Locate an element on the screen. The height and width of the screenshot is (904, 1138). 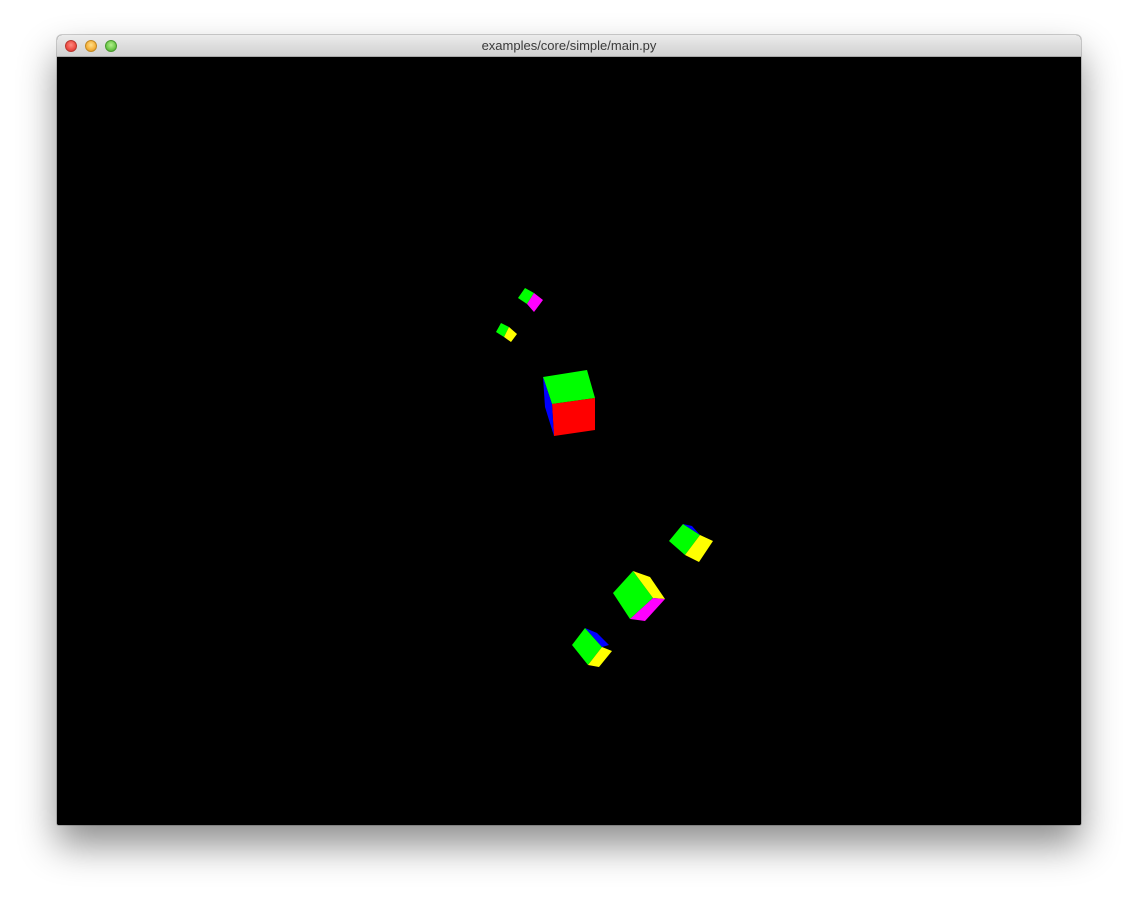
window-title: examples/core/simple/main.py is located at coordinates (569, 45).